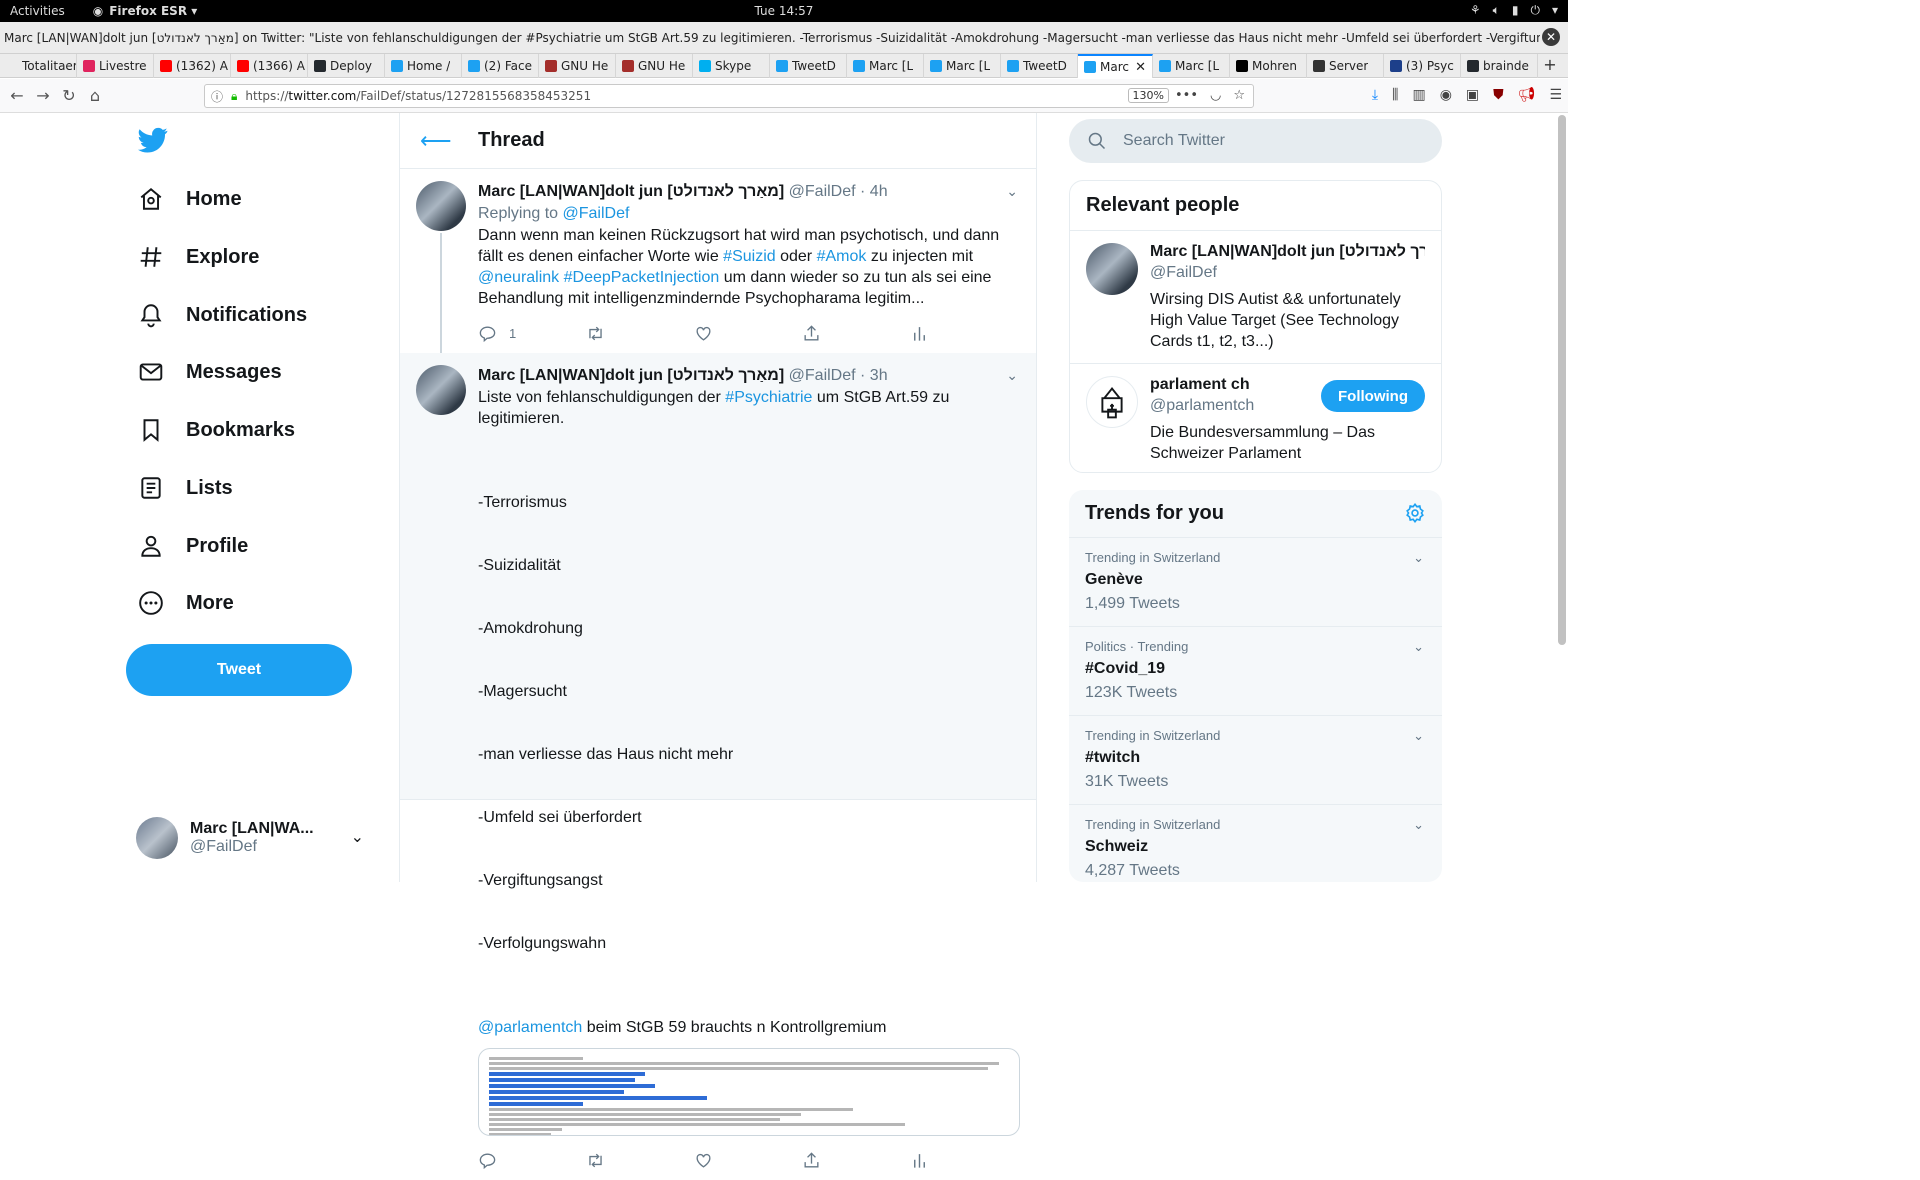  What do you see at coordinates (185, 488) in the screenshot?
I see `nav-lists: Lists` at bounding box center [185, 488].